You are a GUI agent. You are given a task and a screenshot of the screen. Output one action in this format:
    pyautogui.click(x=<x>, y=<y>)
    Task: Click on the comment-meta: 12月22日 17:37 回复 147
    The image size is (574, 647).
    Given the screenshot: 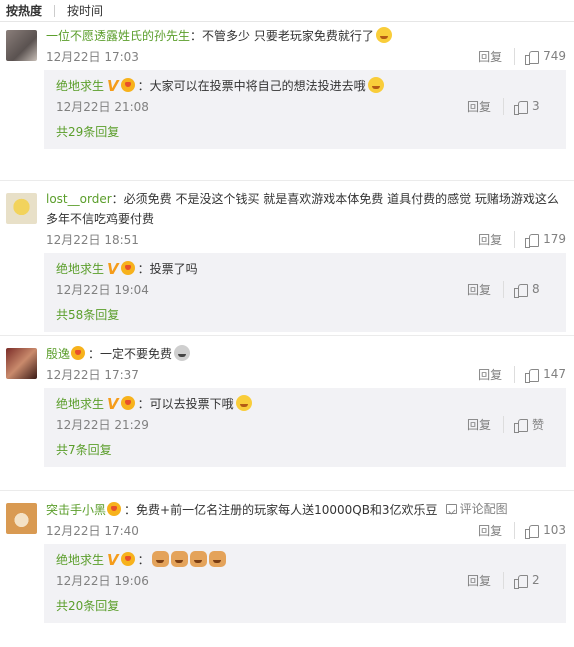 What is the action you would take?
    pyautogui.click(x=306, y=374)
    